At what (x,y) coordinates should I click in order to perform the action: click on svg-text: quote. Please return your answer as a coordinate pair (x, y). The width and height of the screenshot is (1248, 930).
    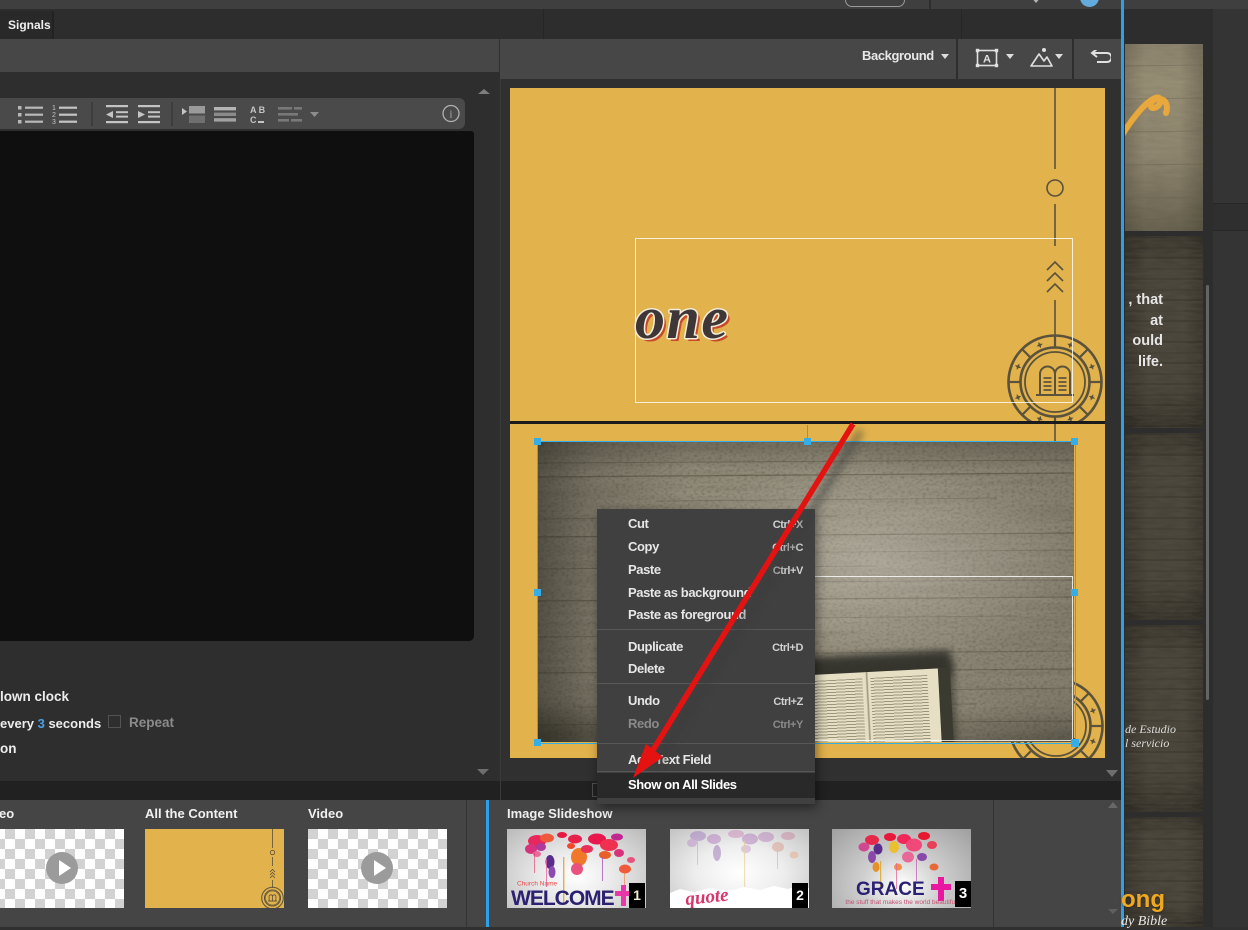
    Looking at the image, I should click on (707, 896).